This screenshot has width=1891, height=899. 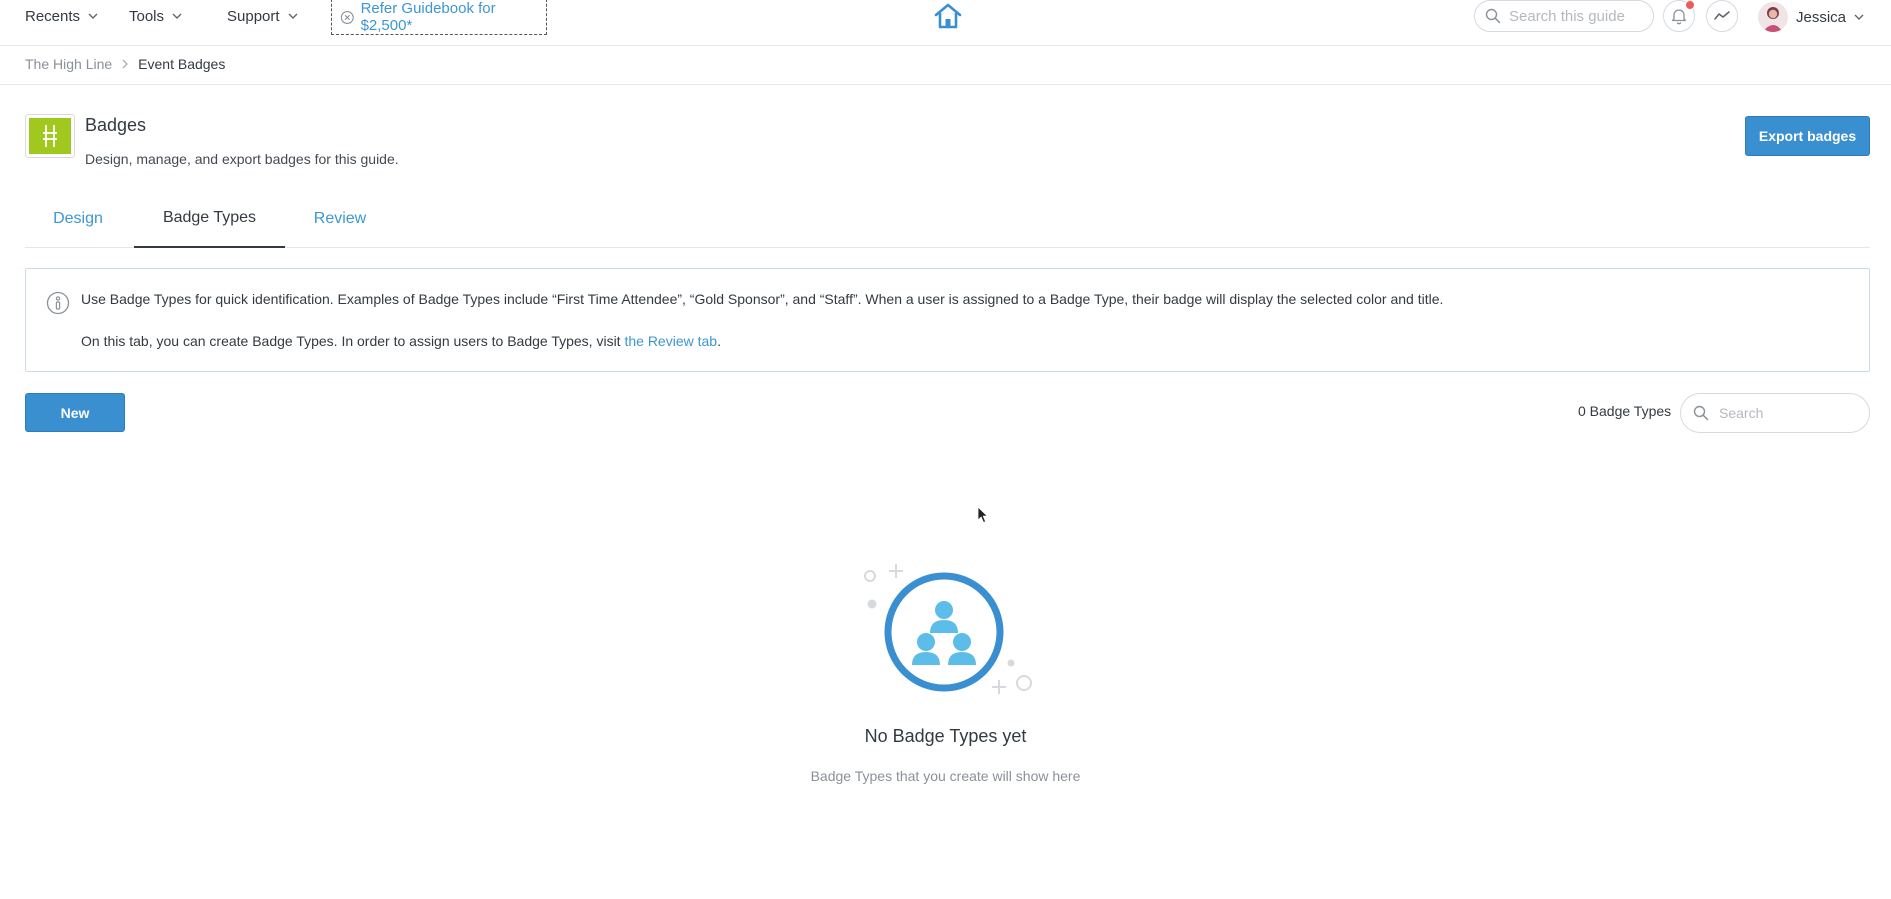 What do you see at coordinates (1807, 136) in the screenshot?
I see `export-badges-button: Export badges` at bounding box center [1807, 136].